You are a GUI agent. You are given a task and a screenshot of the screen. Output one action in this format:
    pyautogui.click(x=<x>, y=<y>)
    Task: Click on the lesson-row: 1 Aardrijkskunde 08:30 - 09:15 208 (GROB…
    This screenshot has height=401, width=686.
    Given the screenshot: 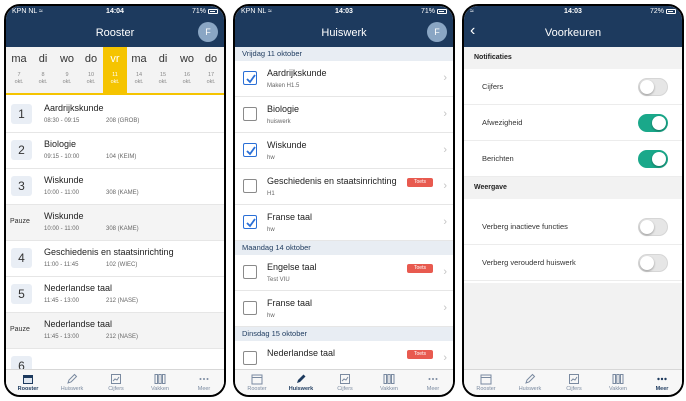 What is the action you would take?
    pyautogui.click(x=115, y=115)
    